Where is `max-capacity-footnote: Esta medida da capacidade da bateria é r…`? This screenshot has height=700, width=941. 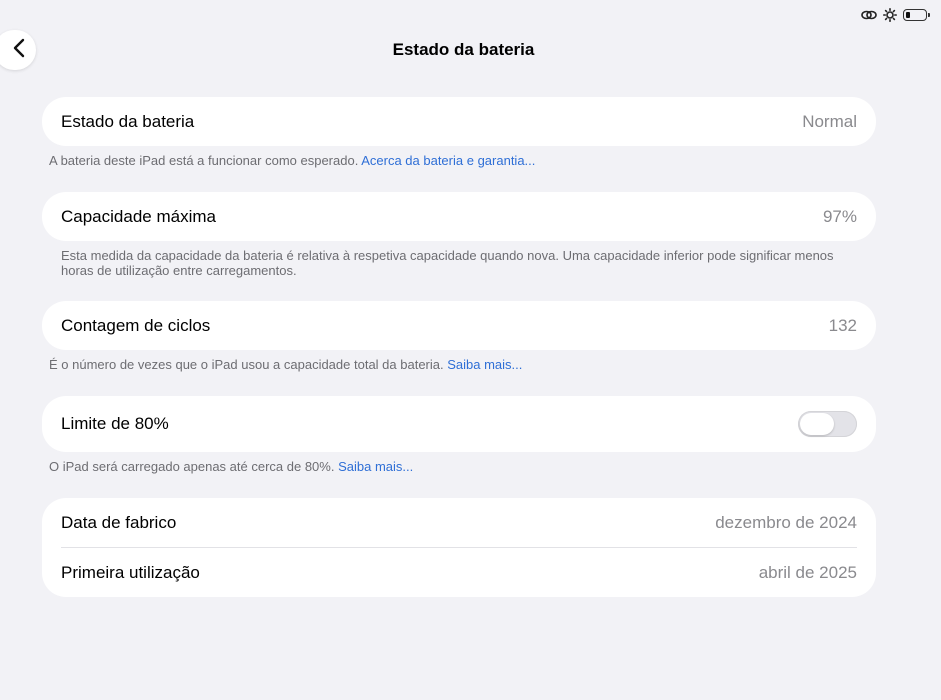
max-capacity-footnote: Esta medida da capacidade da bateria é r… is located at coordinates (447, 263).